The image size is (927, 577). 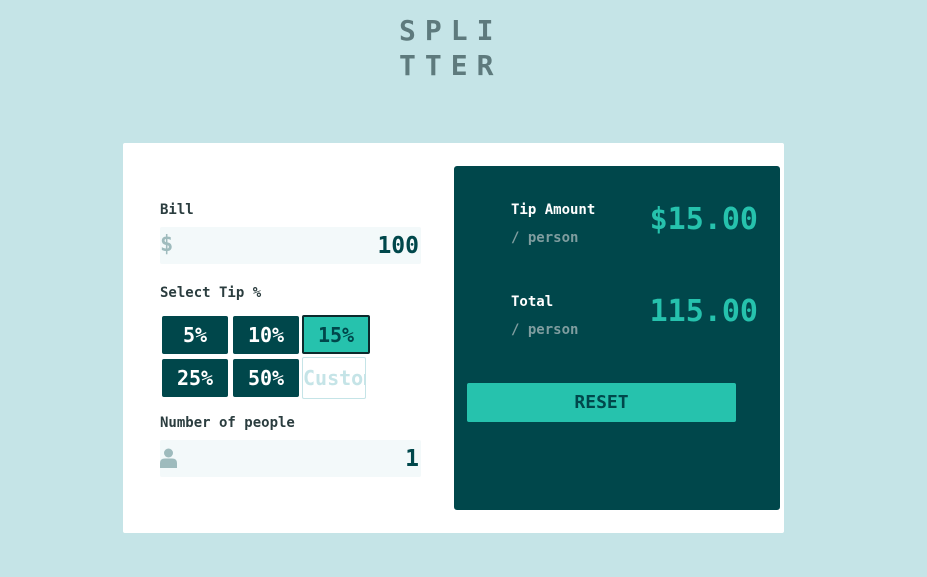 What do you see at coordinates (195, 335) in the screenshot?
I see `tip-button-5: 5%` at bounding box center [195, 335].